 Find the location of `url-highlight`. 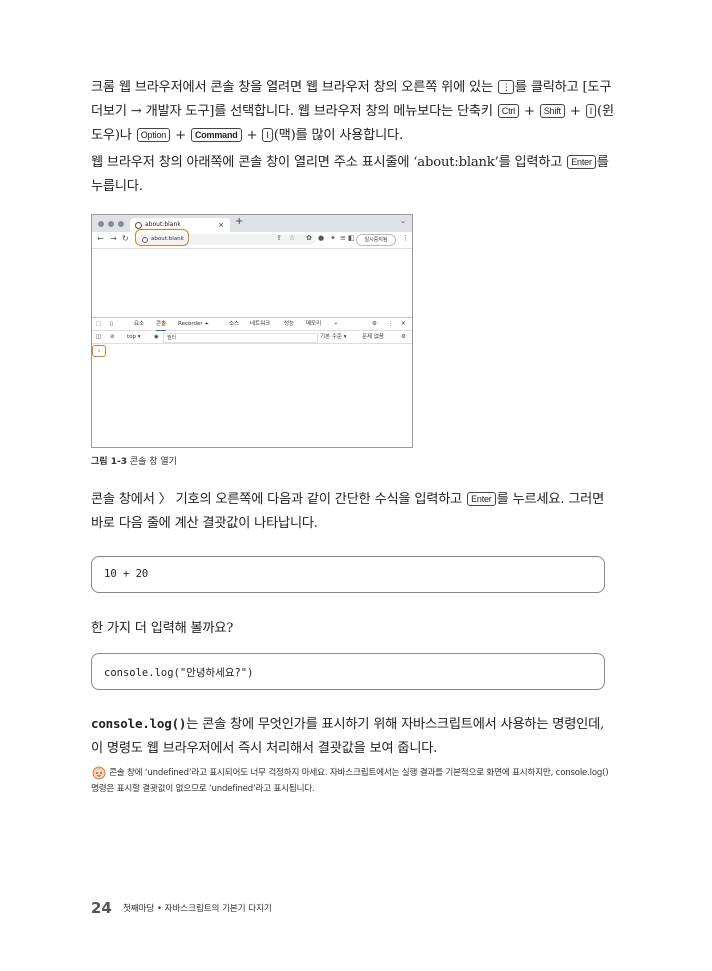

url-highlight is located at coordinates (162, 237).